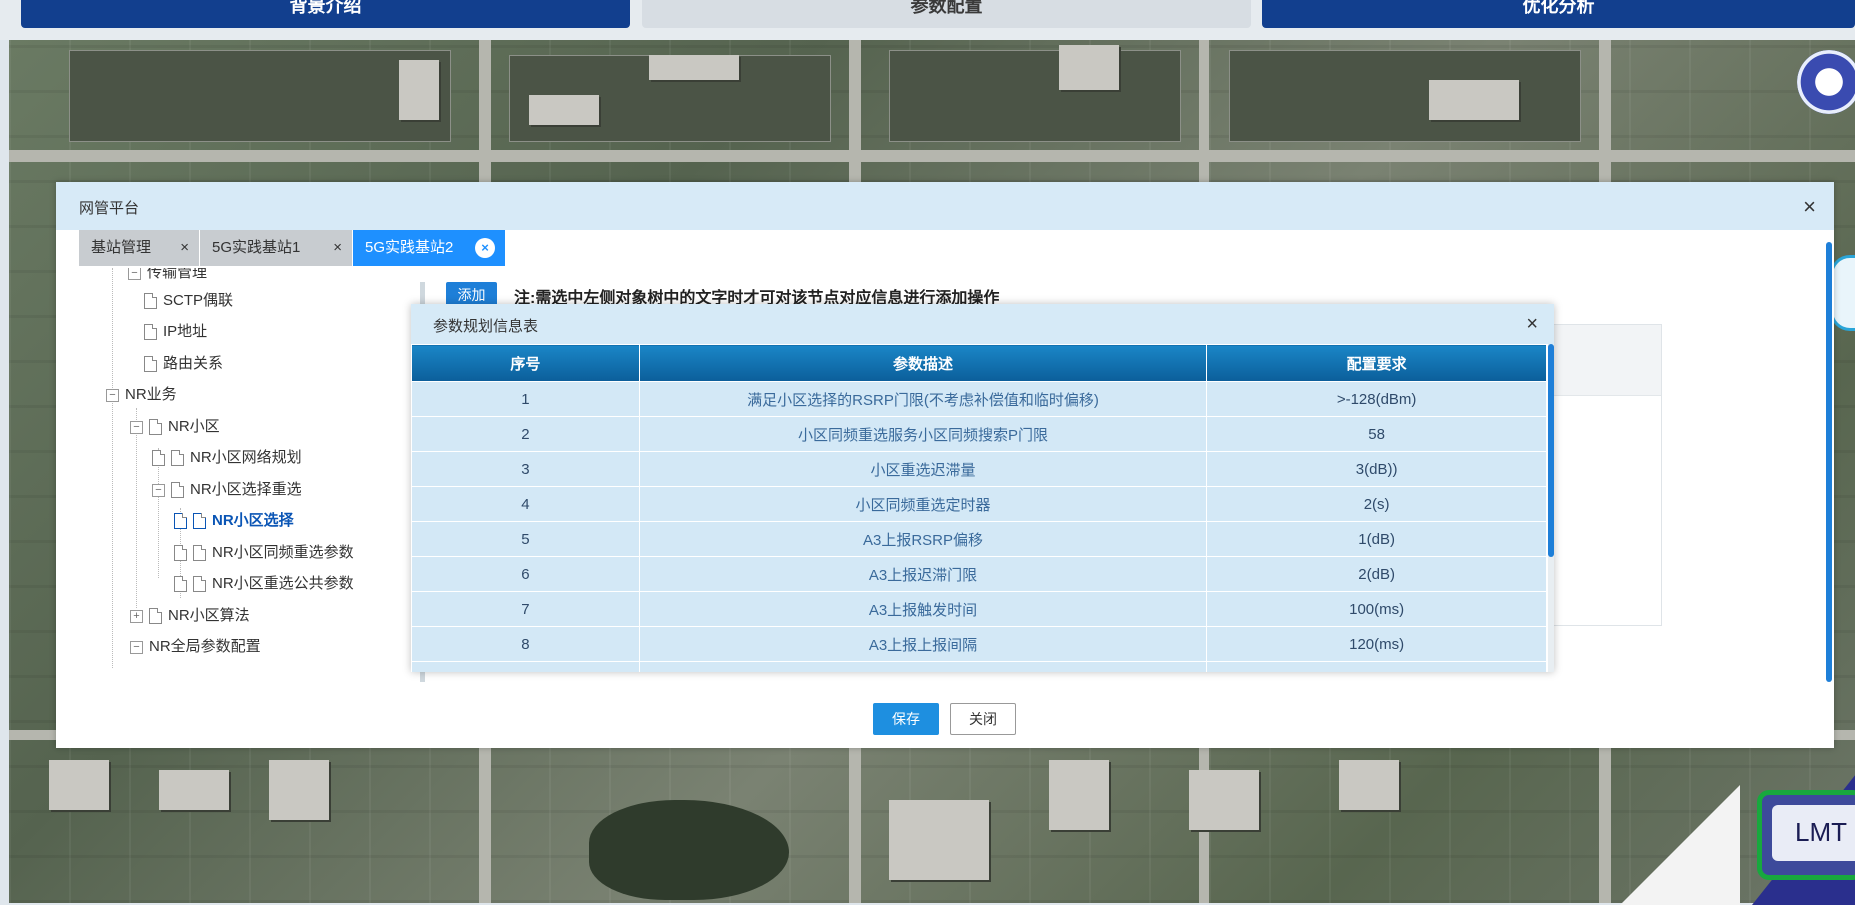 This screenshot has height=905, width=1855. What do you see at coordinates (923, 609) in the screenshot?
I see `row-description: A3上报触发时间` at bounding box center [923, 609].